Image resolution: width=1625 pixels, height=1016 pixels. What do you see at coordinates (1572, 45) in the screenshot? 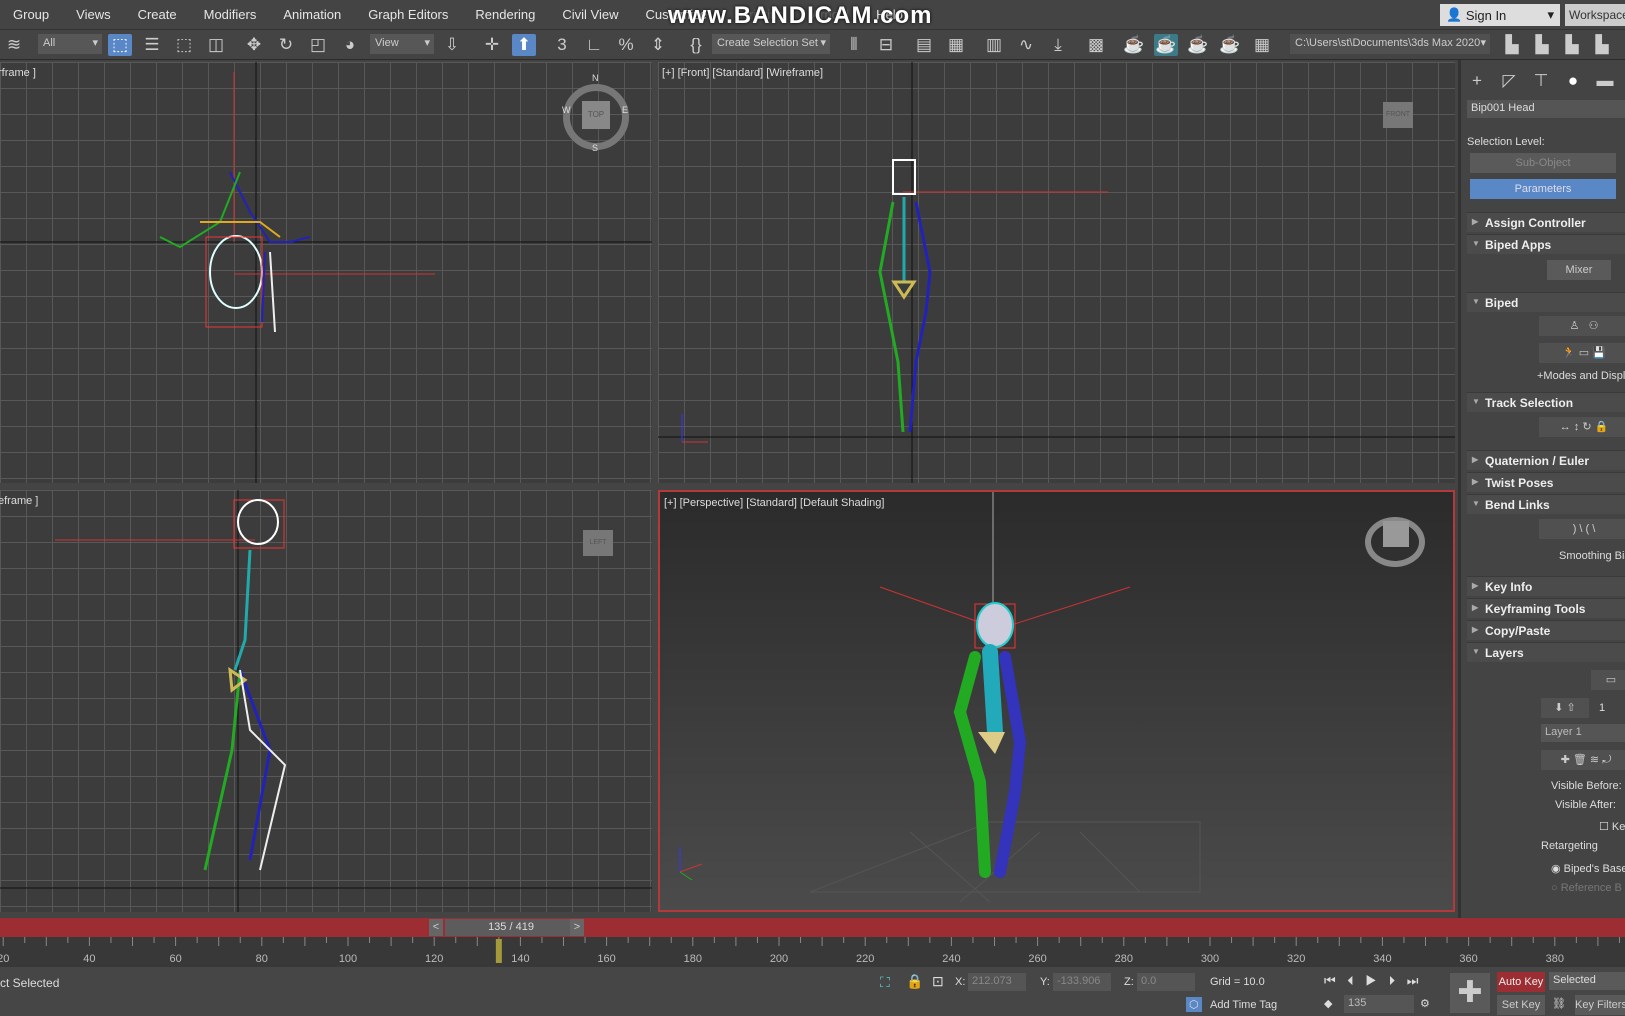
I see `create-project-icon: ▙` at bounding box center [1572, 45].